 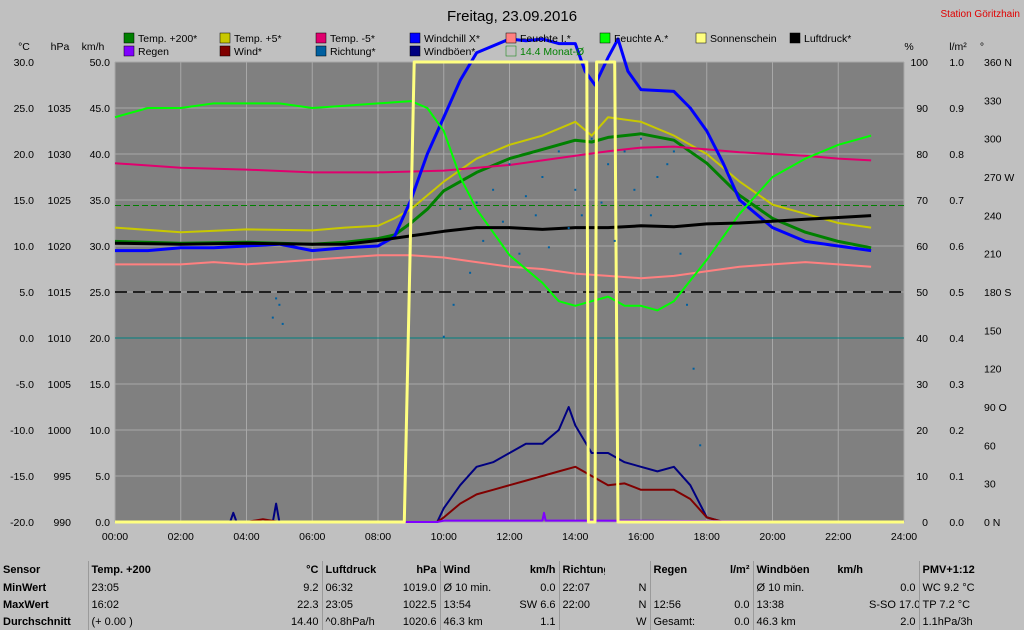 What do you see at coordinates (956, 201) in the screenshot?
I see `tick-label-rain: 0.7` at bounding box center [956, 201].